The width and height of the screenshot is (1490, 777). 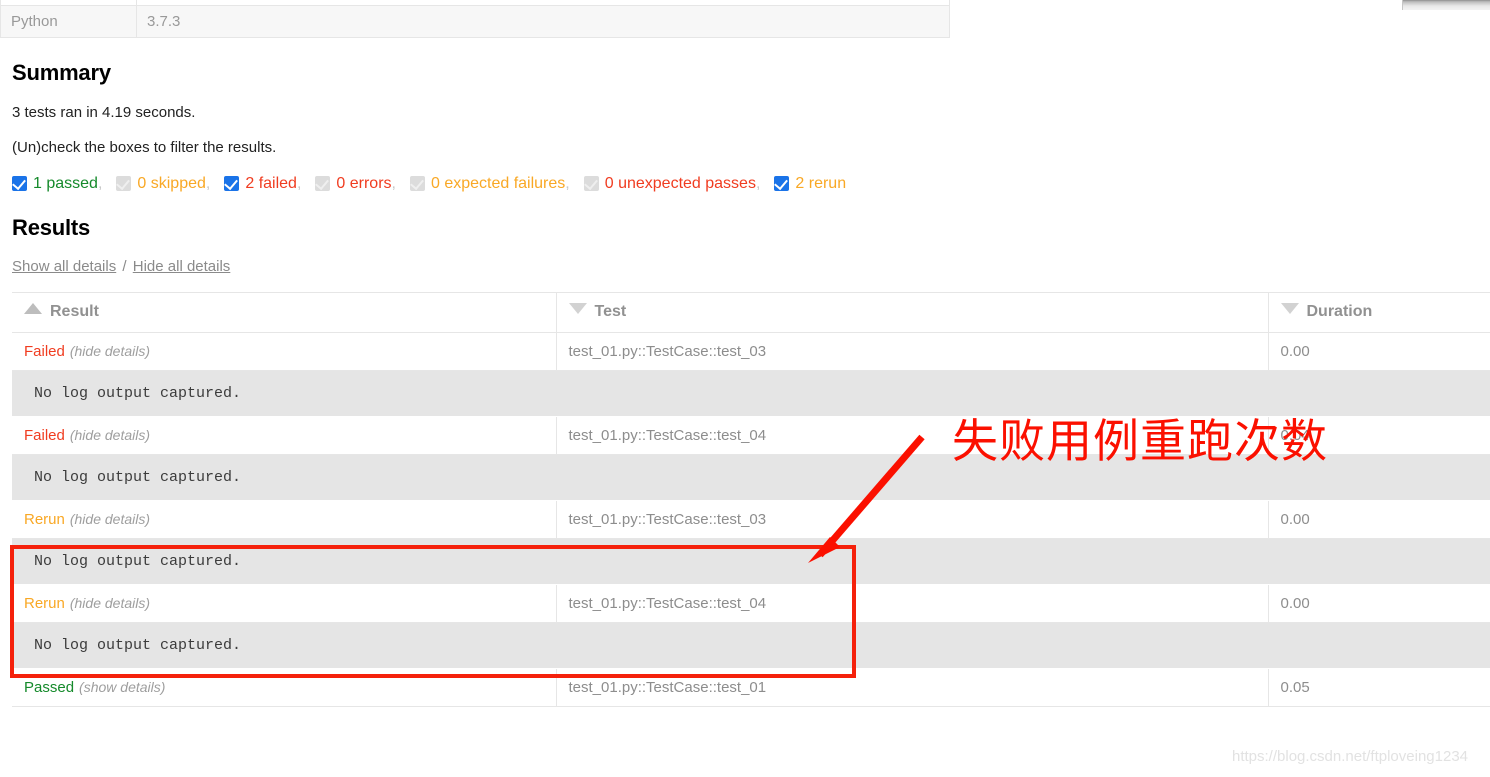 I want to click on checkbox-unexpected-passes, so click(x=591, y=183).